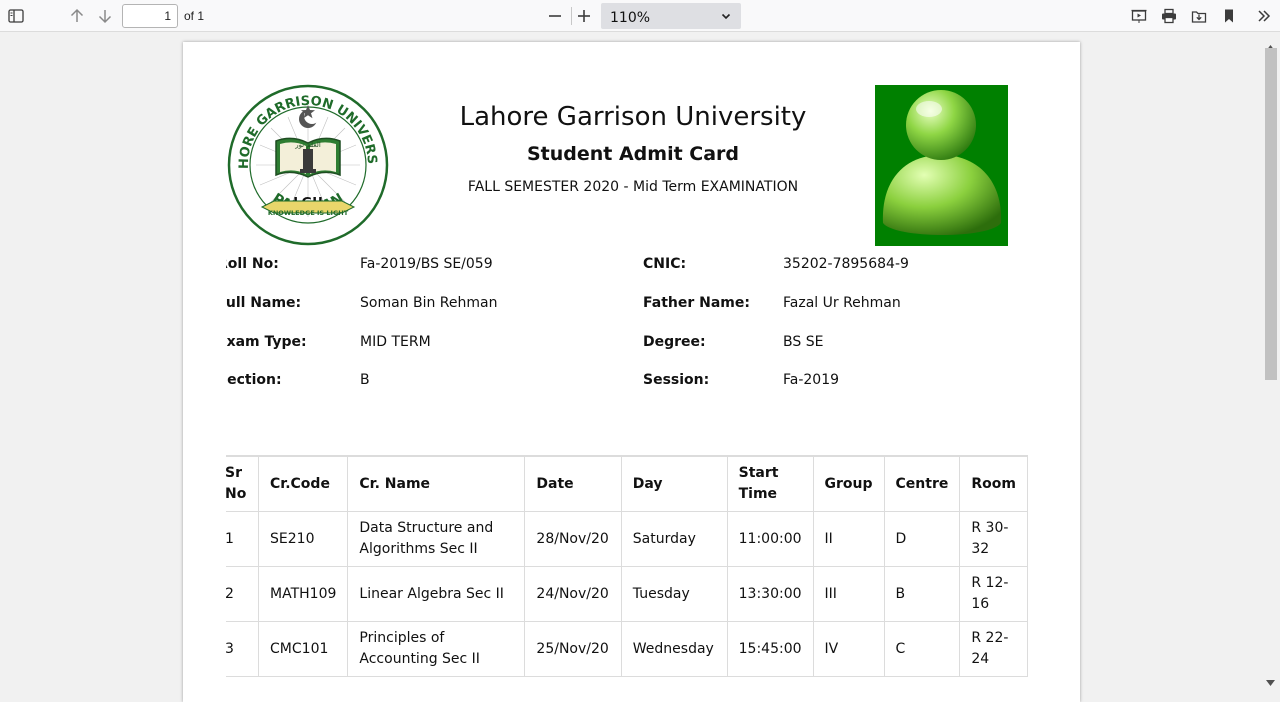 This screenshot has width=1280, height=702. I want to click on session-value: Fa-2019, so click(811, 380).